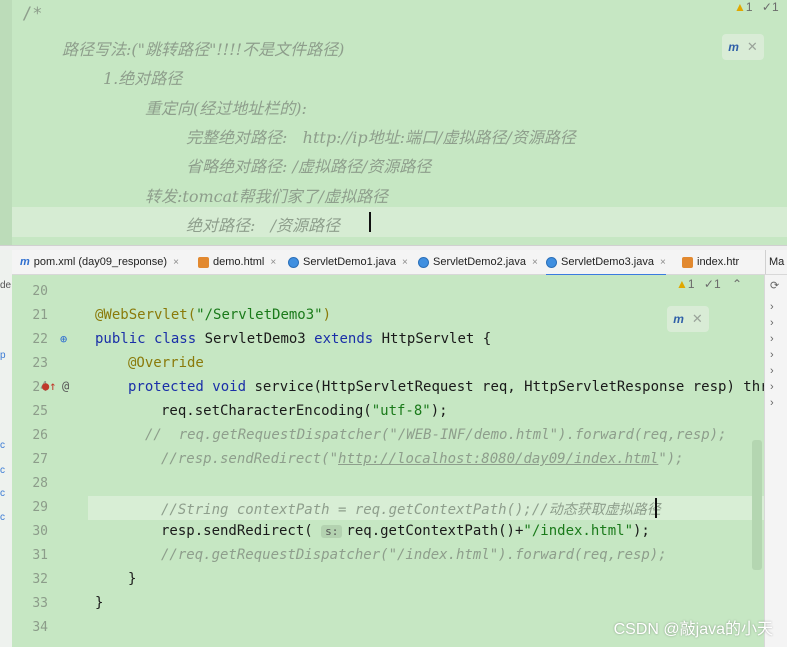 This screenshot has height=647, width=787. What do you see at coordinates (226, 107) in the screenshot?
I see `comment-line-3: 重定向(经过地址栏的):` at bounding box center [226, 107].